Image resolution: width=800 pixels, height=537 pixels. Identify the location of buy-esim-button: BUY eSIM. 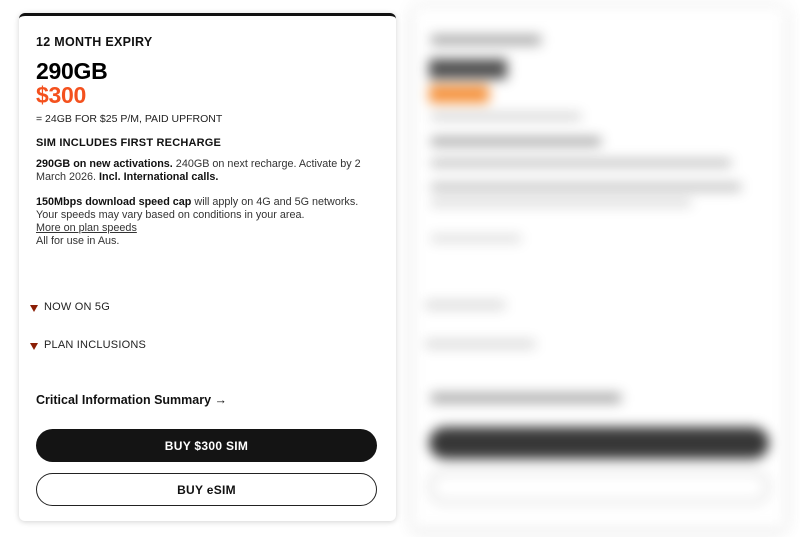
(206, 489).